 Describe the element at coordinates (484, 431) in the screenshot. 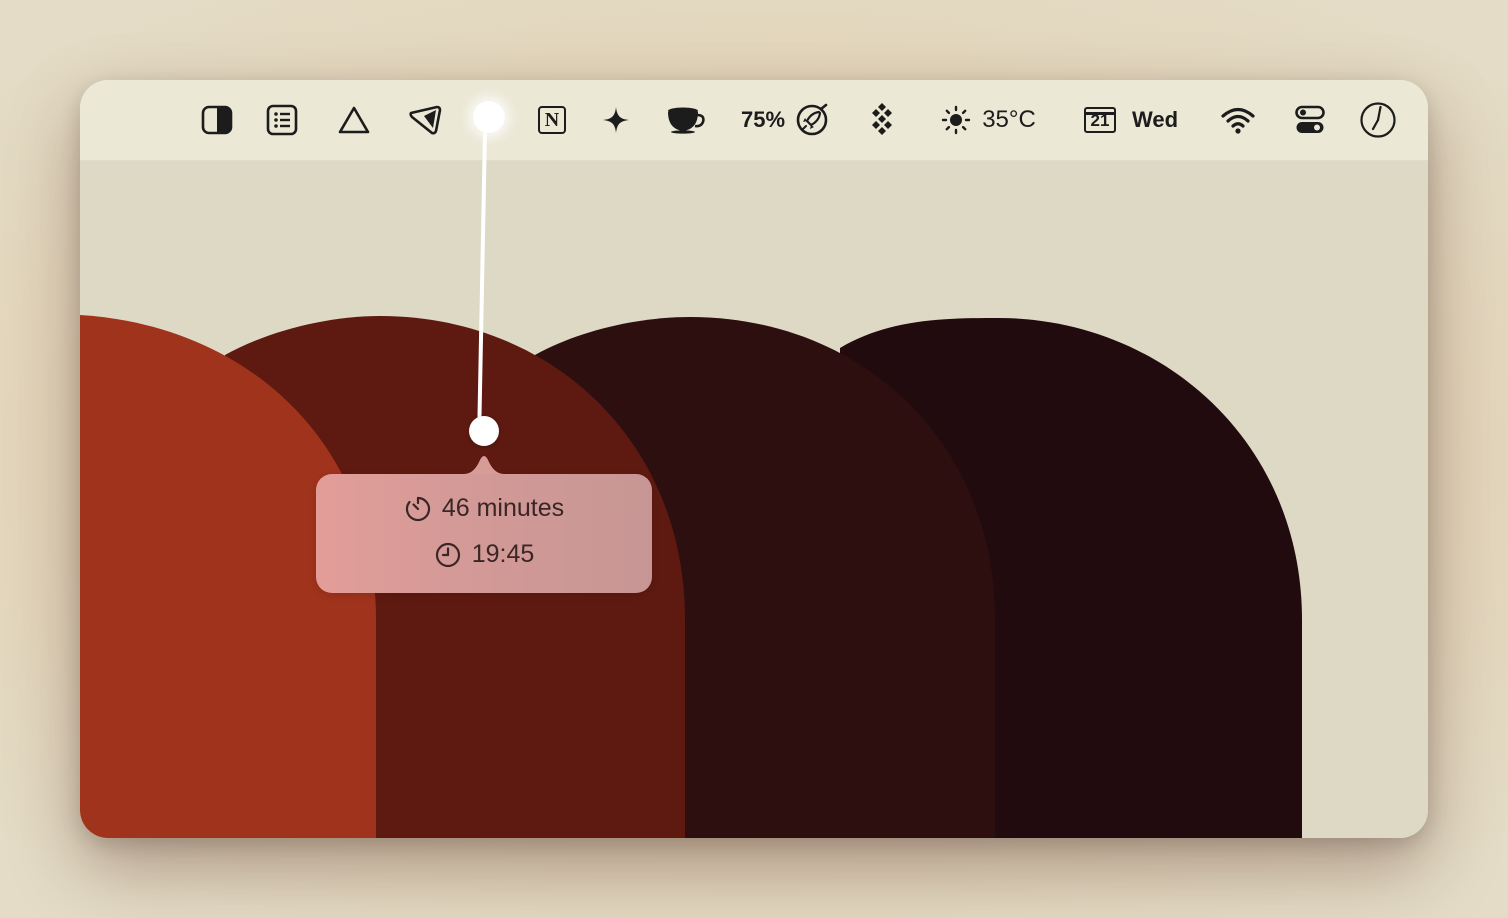

I see `drag-handle-bottom` at that location.